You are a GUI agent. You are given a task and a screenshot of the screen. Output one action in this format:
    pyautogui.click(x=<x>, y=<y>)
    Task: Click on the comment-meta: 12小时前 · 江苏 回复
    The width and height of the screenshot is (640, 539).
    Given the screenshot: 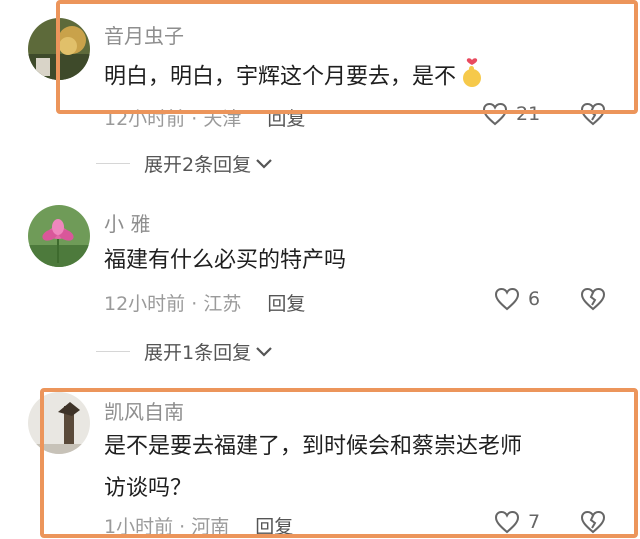 What is the action you would take?
    pyautogui.click(x=205, y=304)
    